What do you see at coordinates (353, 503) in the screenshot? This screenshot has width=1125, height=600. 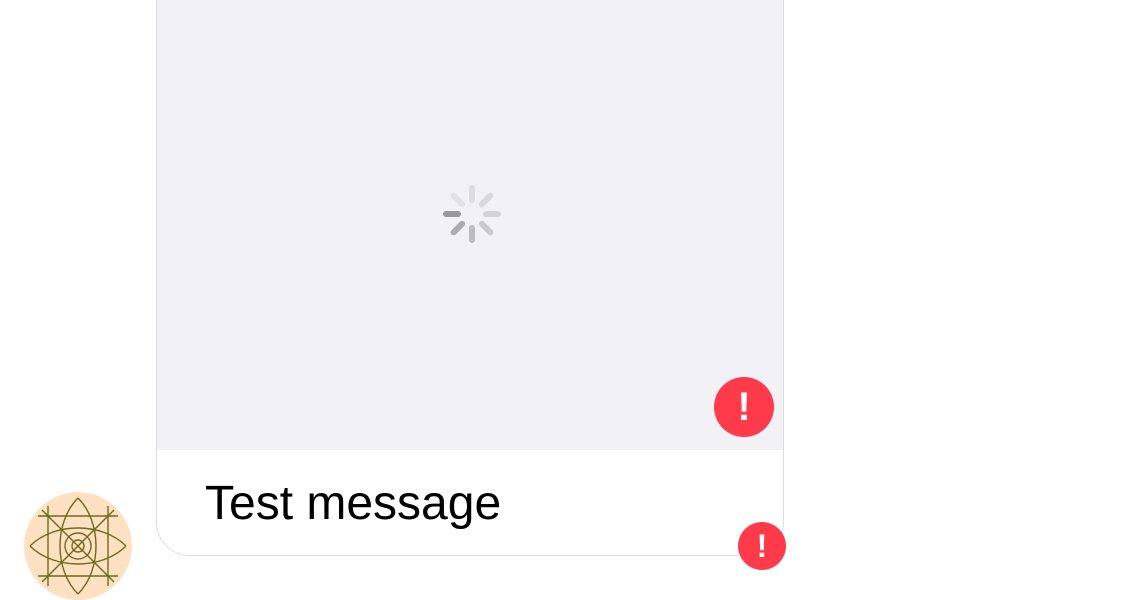 I see `message-text: Test message` at bounding box center [353, 503].